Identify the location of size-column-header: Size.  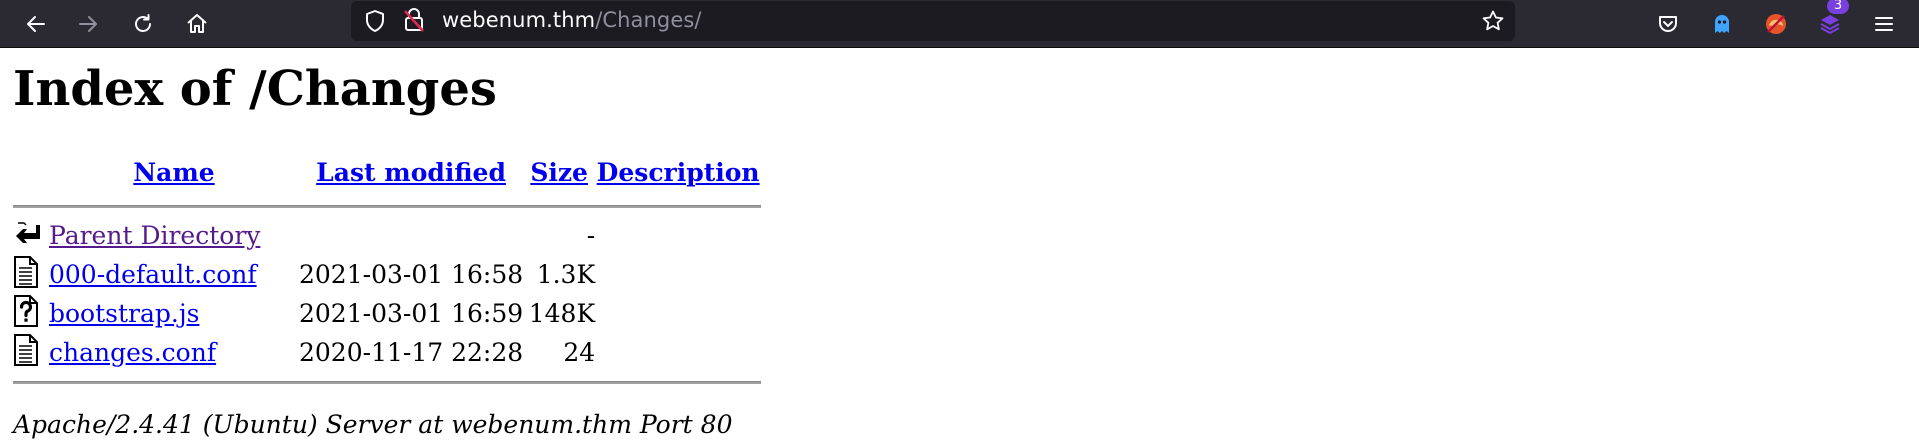
(559, 172).